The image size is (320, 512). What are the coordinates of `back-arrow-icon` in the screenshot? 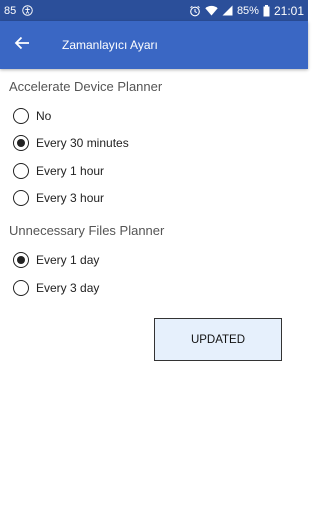 It's located at (22, 45).